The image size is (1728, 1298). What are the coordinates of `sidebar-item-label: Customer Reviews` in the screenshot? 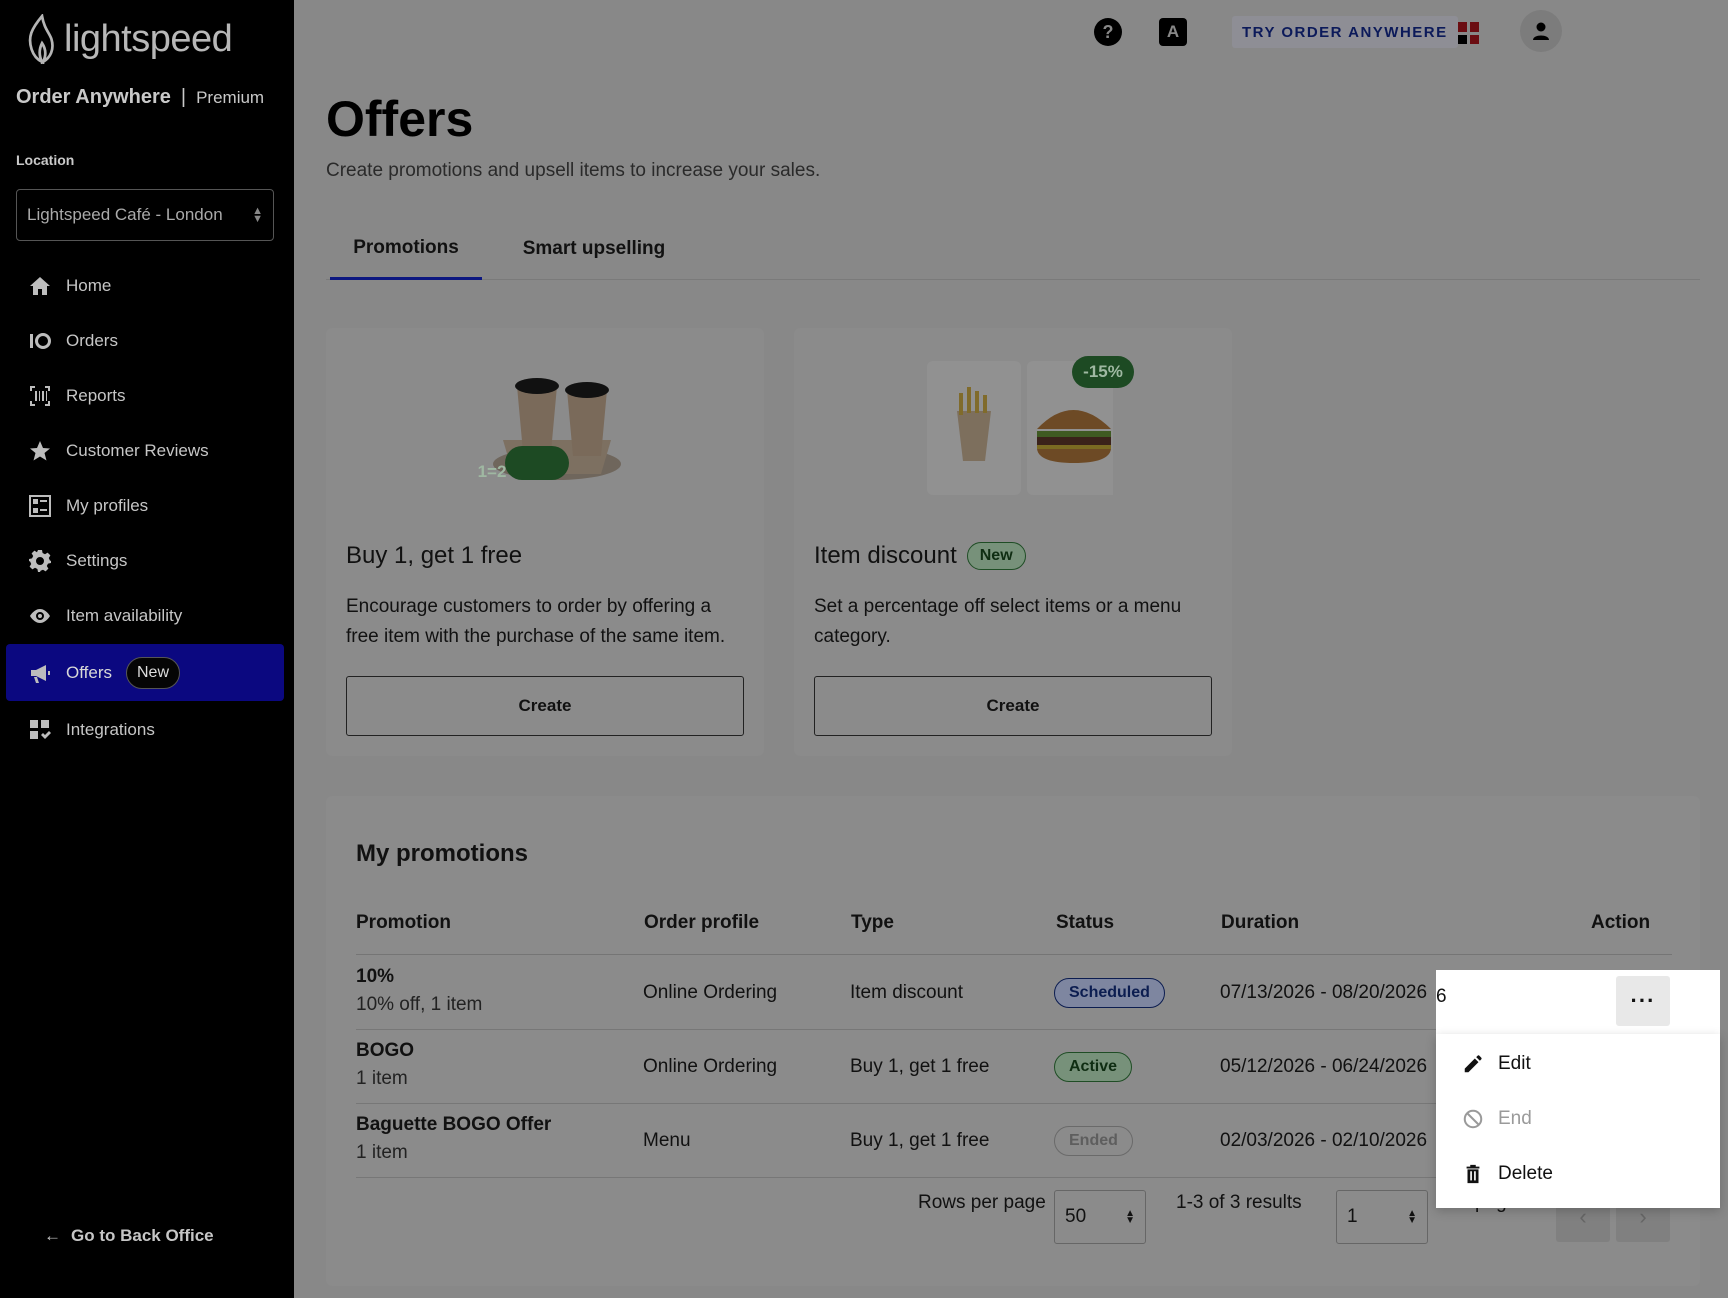 It's located at (137, 450).